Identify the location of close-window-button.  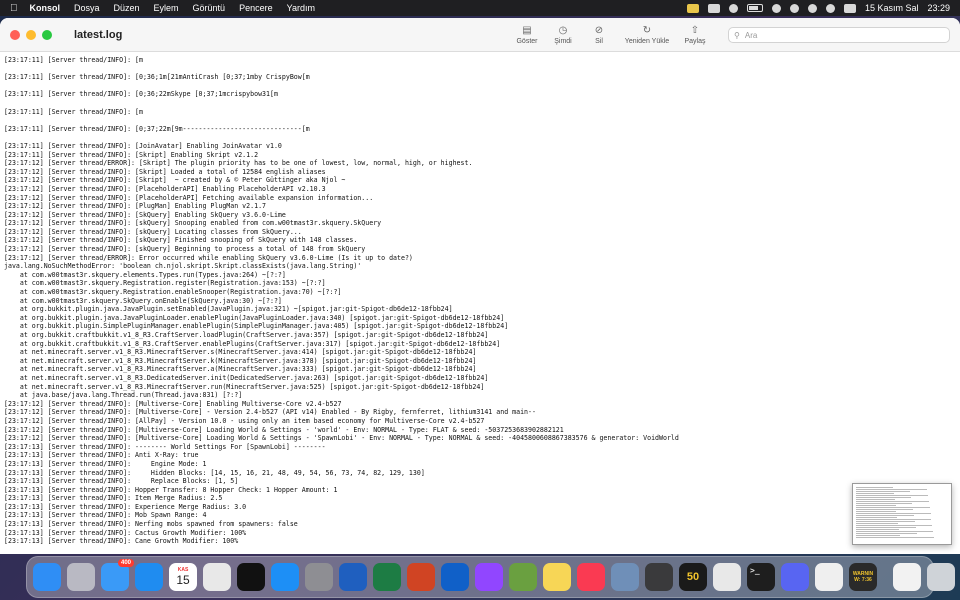
(15, 34).